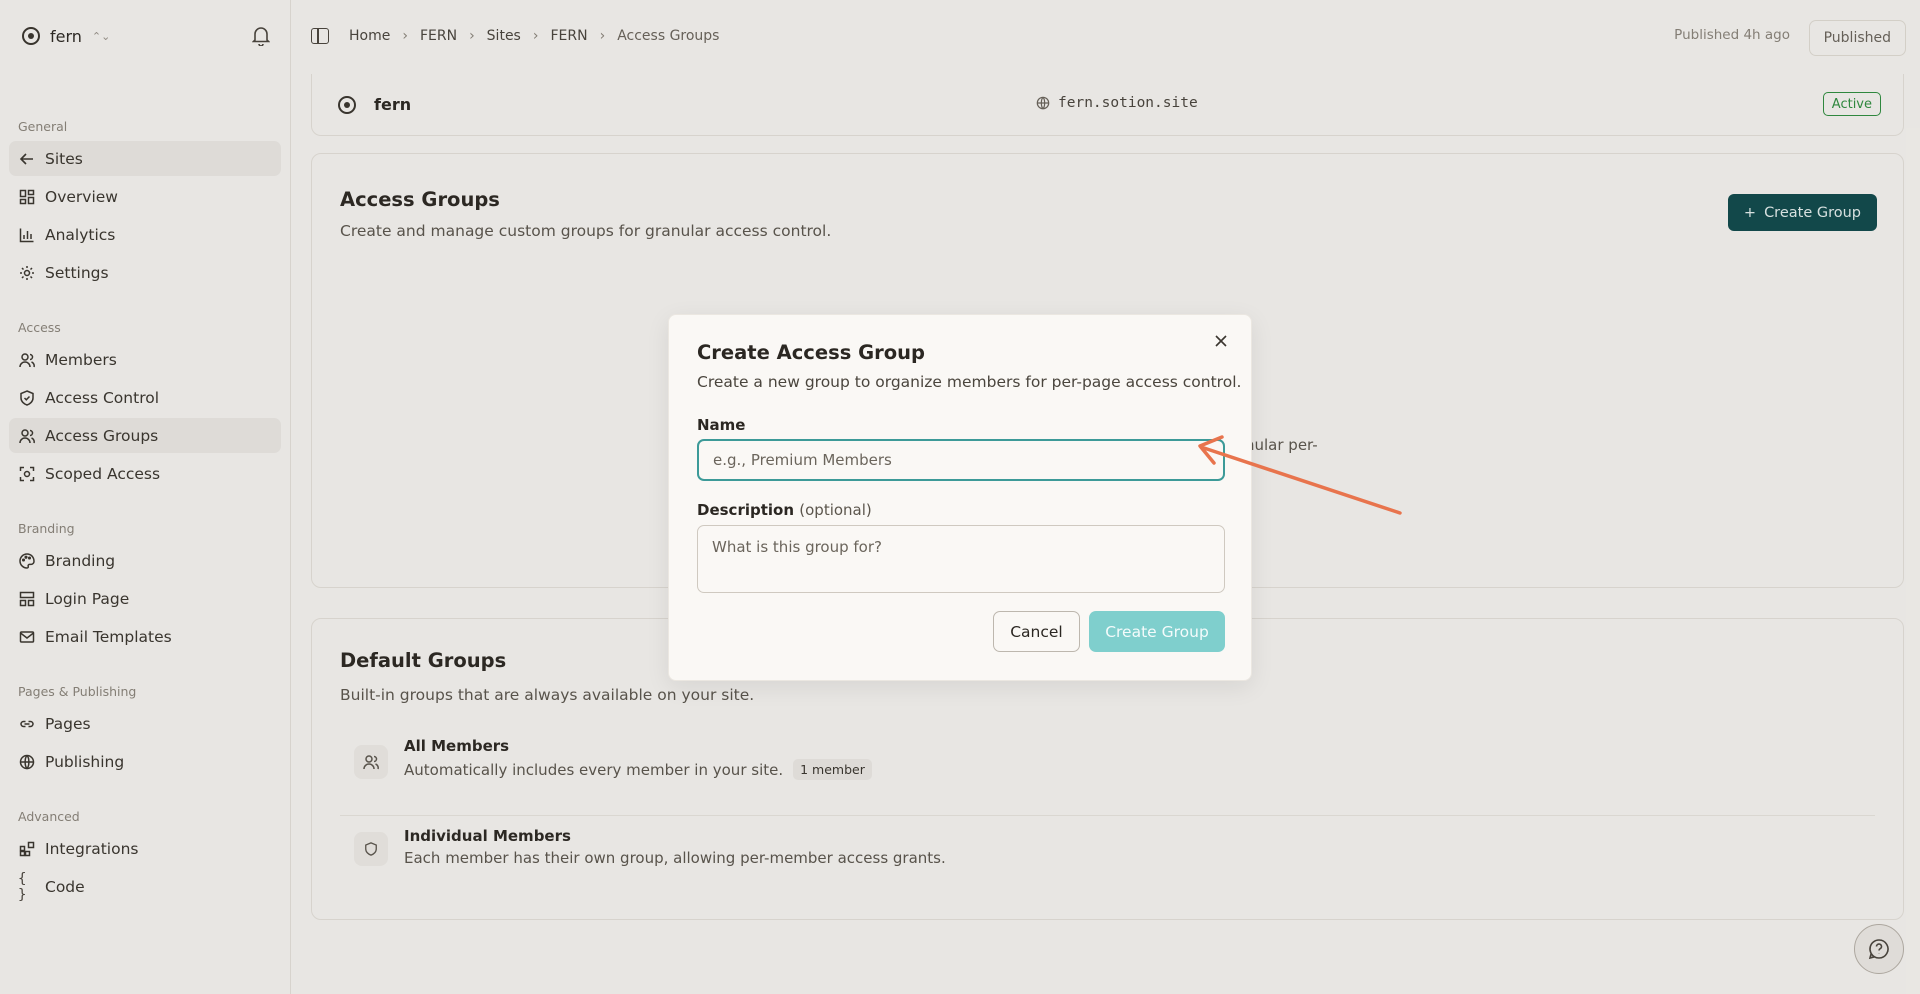 The image size is (1920, 994). Describe the element at coordinates (1221, 341) in the screenshot. I see `close-icon` at that location.